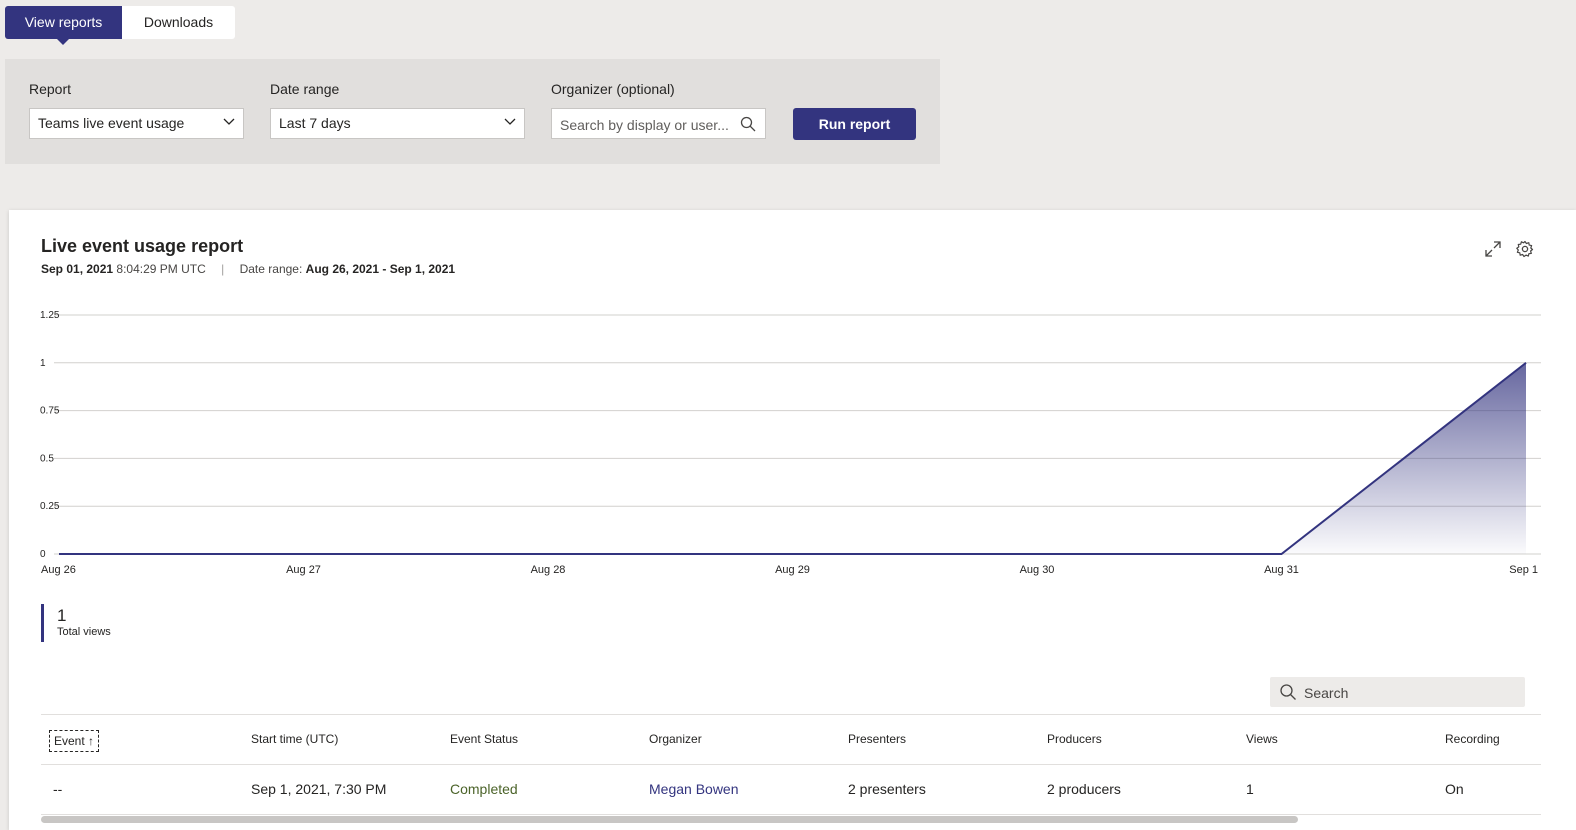 The image size is (1576, 830). What do you see at coordinates (397, 123) in the screenshot?
I see `date-range-select: Last 7 days` at bounding box center [397, 123].